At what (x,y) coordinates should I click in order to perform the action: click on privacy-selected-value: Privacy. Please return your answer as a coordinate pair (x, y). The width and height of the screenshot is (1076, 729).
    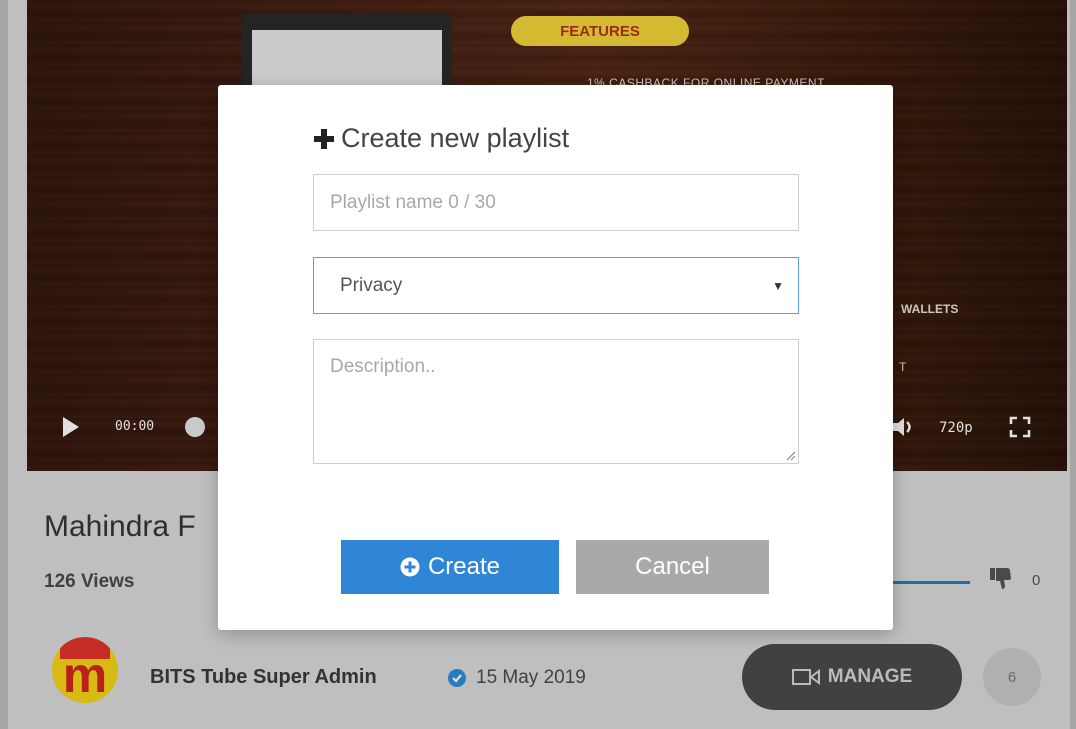
    Looking at the image, I should click on (371, 285).